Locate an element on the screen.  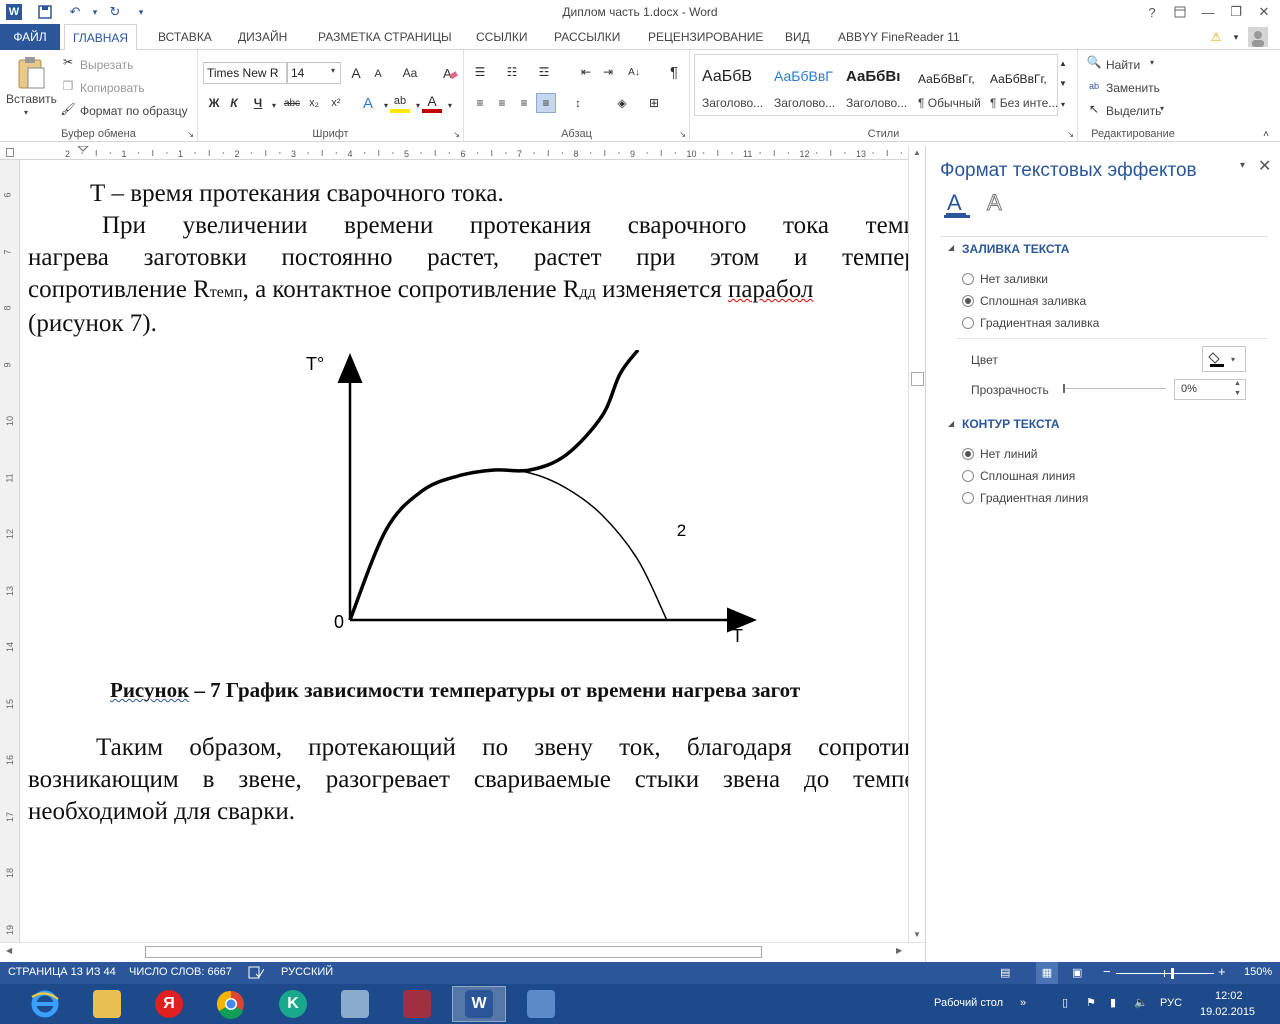
proofing-icon is located at coordinates (256, 974).